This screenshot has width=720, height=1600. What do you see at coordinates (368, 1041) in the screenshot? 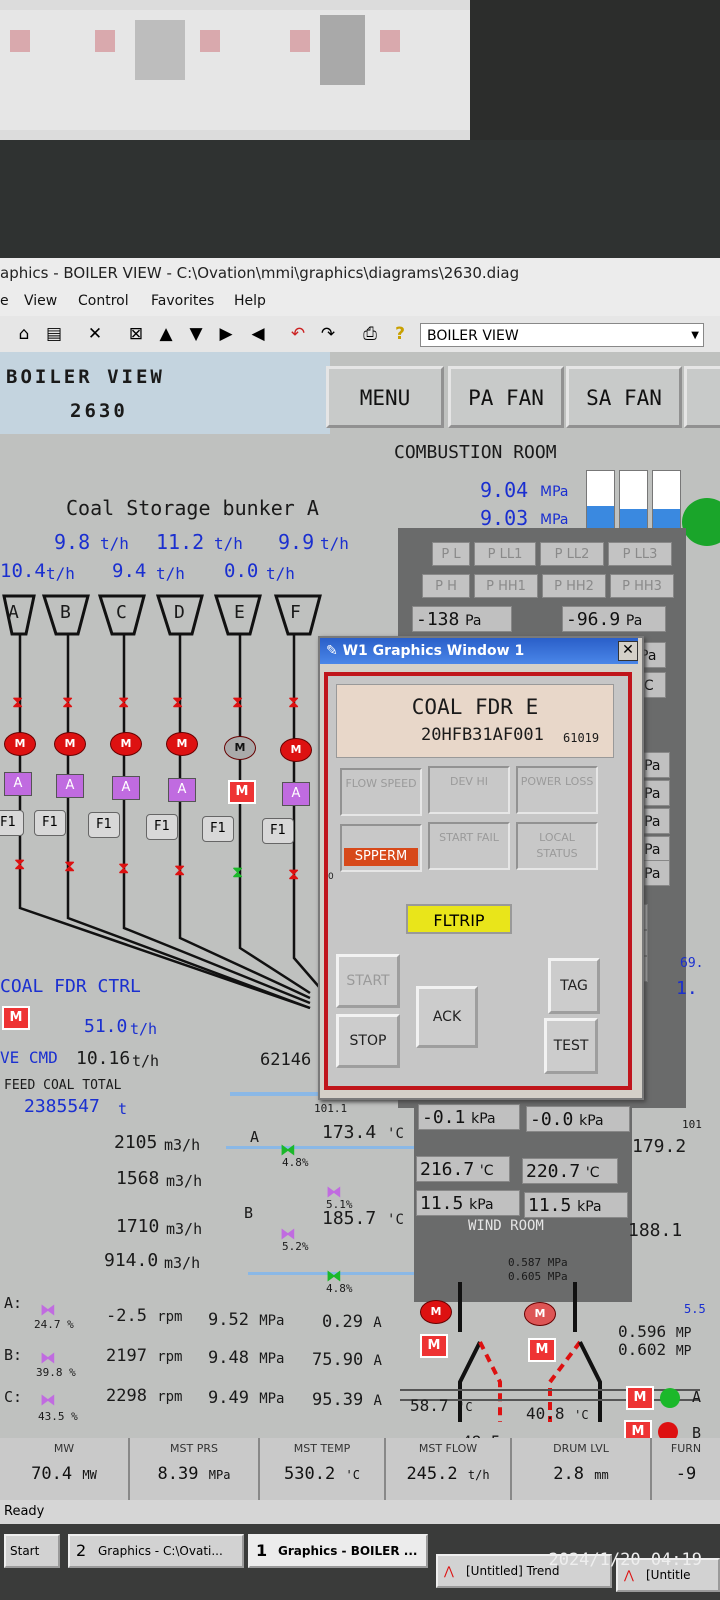
I see `stop-button: STOP` at bounding box center [368, 1041].